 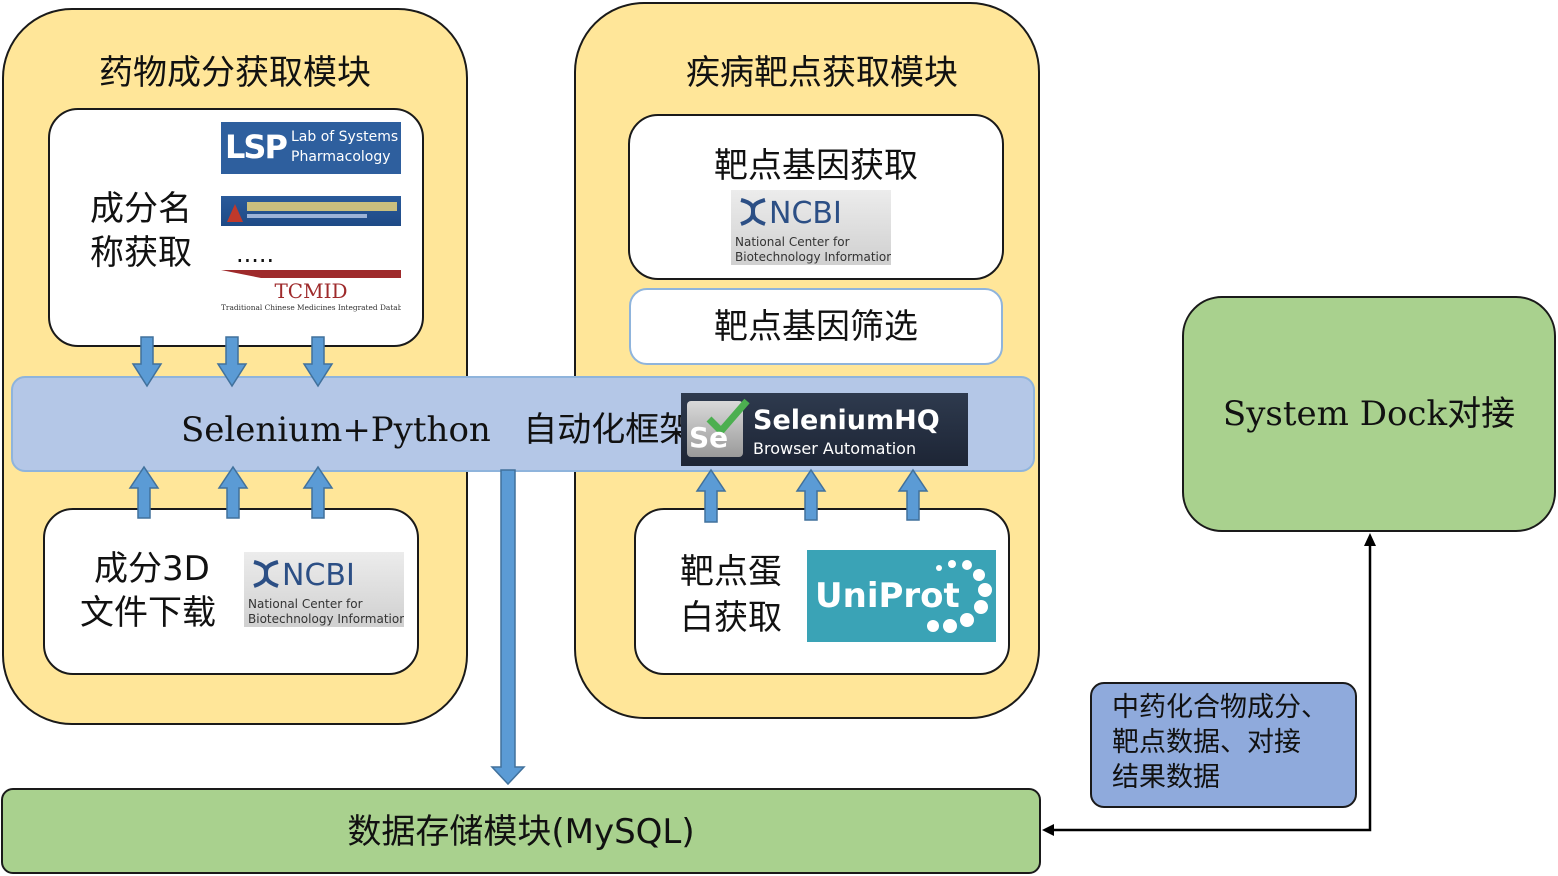 What do you see at coordinates (256, 147) in the screenshot?
I see `lsp-logo-mark: LSP` at bounding box center [256, 147].